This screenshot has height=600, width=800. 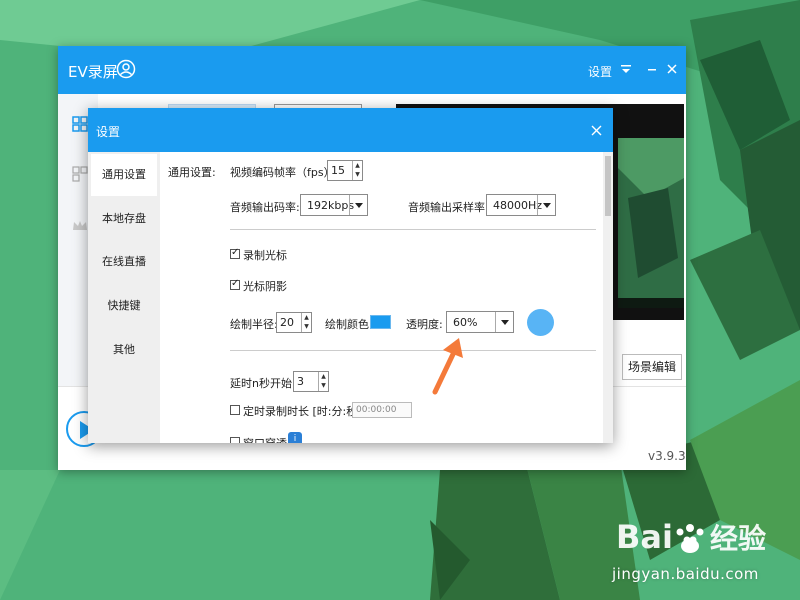 What do you see at coordinates (265, 207) in the screenshot?
I see `audio-bitrate-label: 音频输出码率:` at bounding box center [265, 207].